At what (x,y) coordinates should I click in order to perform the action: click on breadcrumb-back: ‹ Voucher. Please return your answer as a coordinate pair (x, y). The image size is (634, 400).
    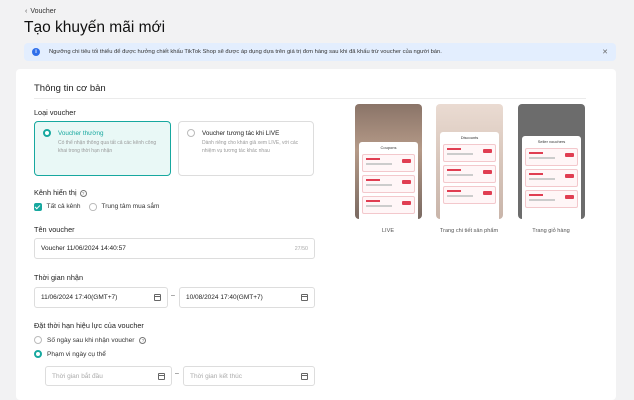
    Looking at the image, I should click on (40, 11).